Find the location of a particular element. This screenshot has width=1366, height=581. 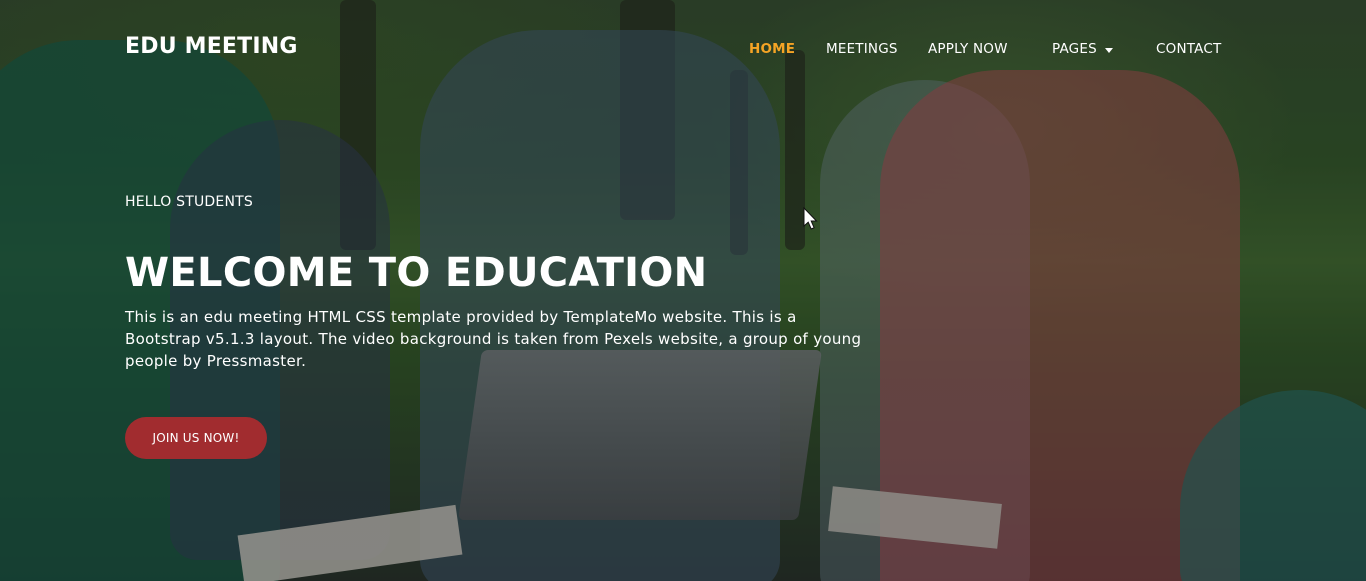

caret-down-icon is located at coordinates (1108, 50).